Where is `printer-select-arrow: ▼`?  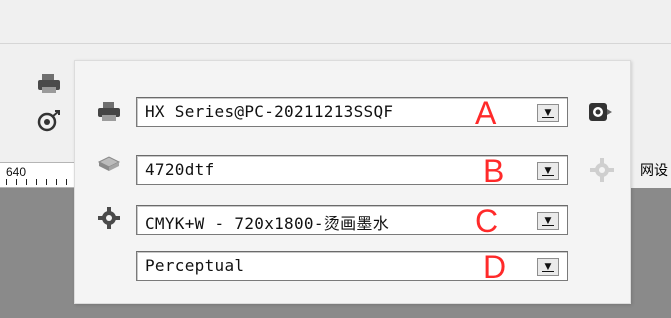
printer-select-arrow: ▼ is located at coordinates (548, 113).